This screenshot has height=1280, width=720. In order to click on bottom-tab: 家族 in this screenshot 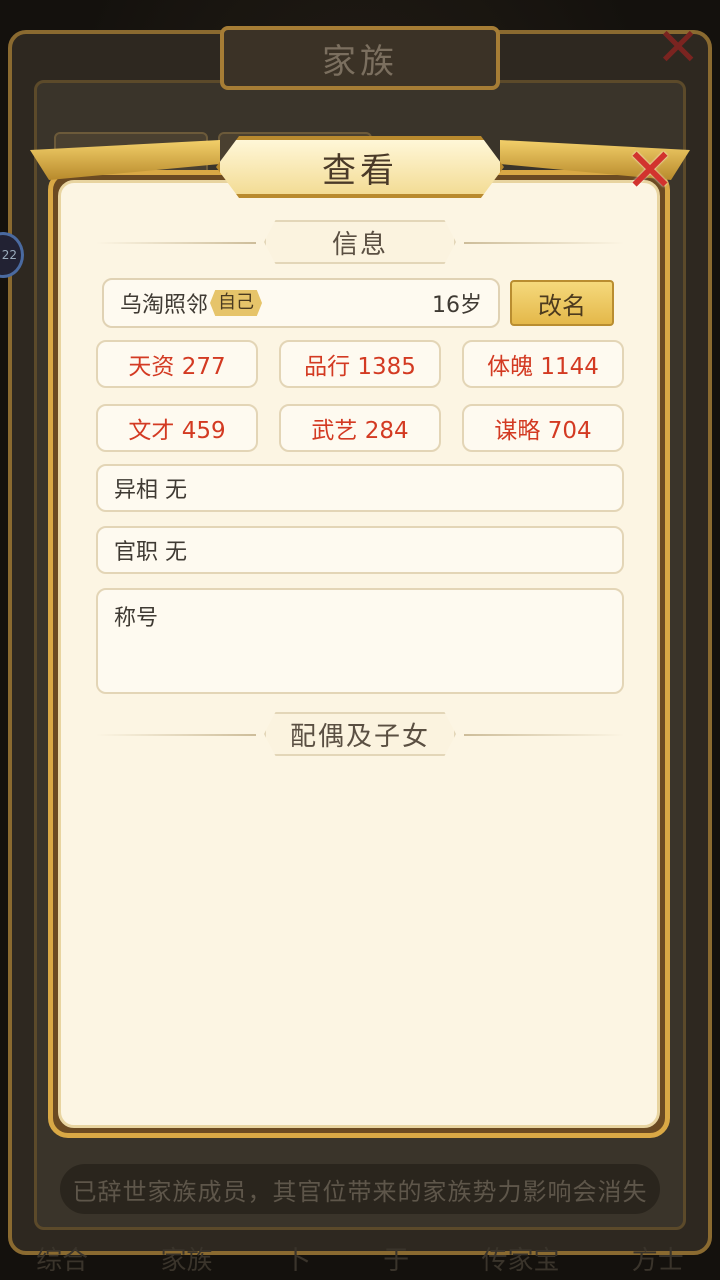, I will do `click(186, 1260)`.